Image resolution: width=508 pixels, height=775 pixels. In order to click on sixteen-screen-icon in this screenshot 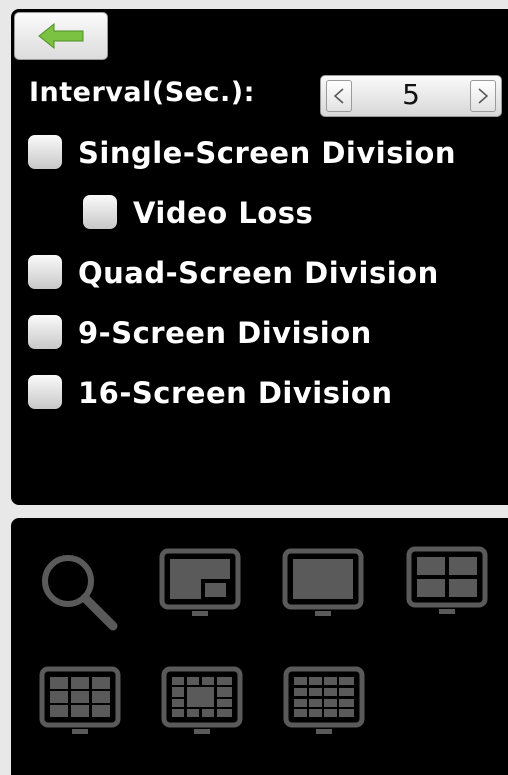, I will do `click(324, 700)`.